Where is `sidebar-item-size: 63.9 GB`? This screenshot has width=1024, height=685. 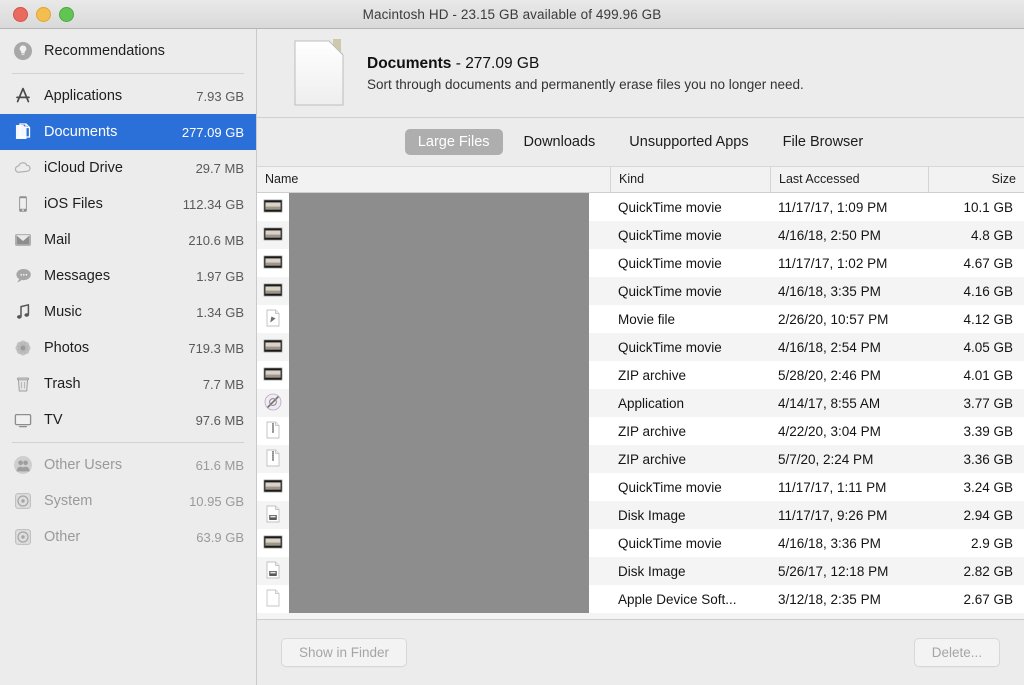
sidebar-item-size: 63.9 GB is located at coordinates (220, 537).